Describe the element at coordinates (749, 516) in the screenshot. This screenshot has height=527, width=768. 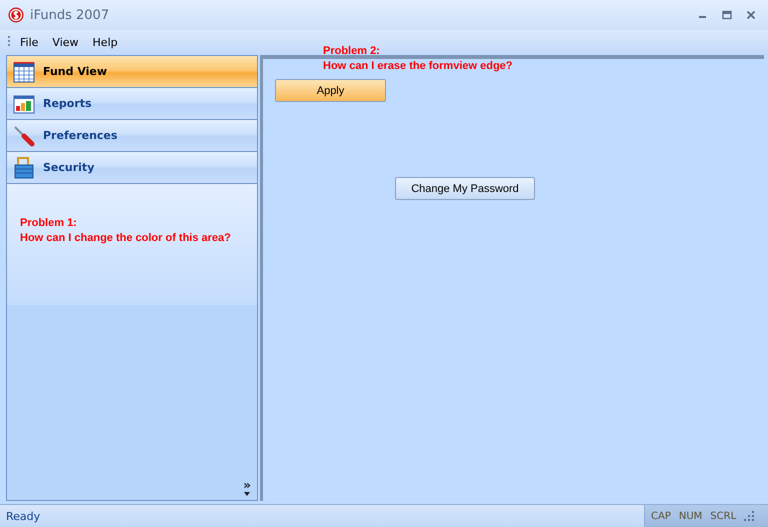
I see `resize-grip-icon` at that location.